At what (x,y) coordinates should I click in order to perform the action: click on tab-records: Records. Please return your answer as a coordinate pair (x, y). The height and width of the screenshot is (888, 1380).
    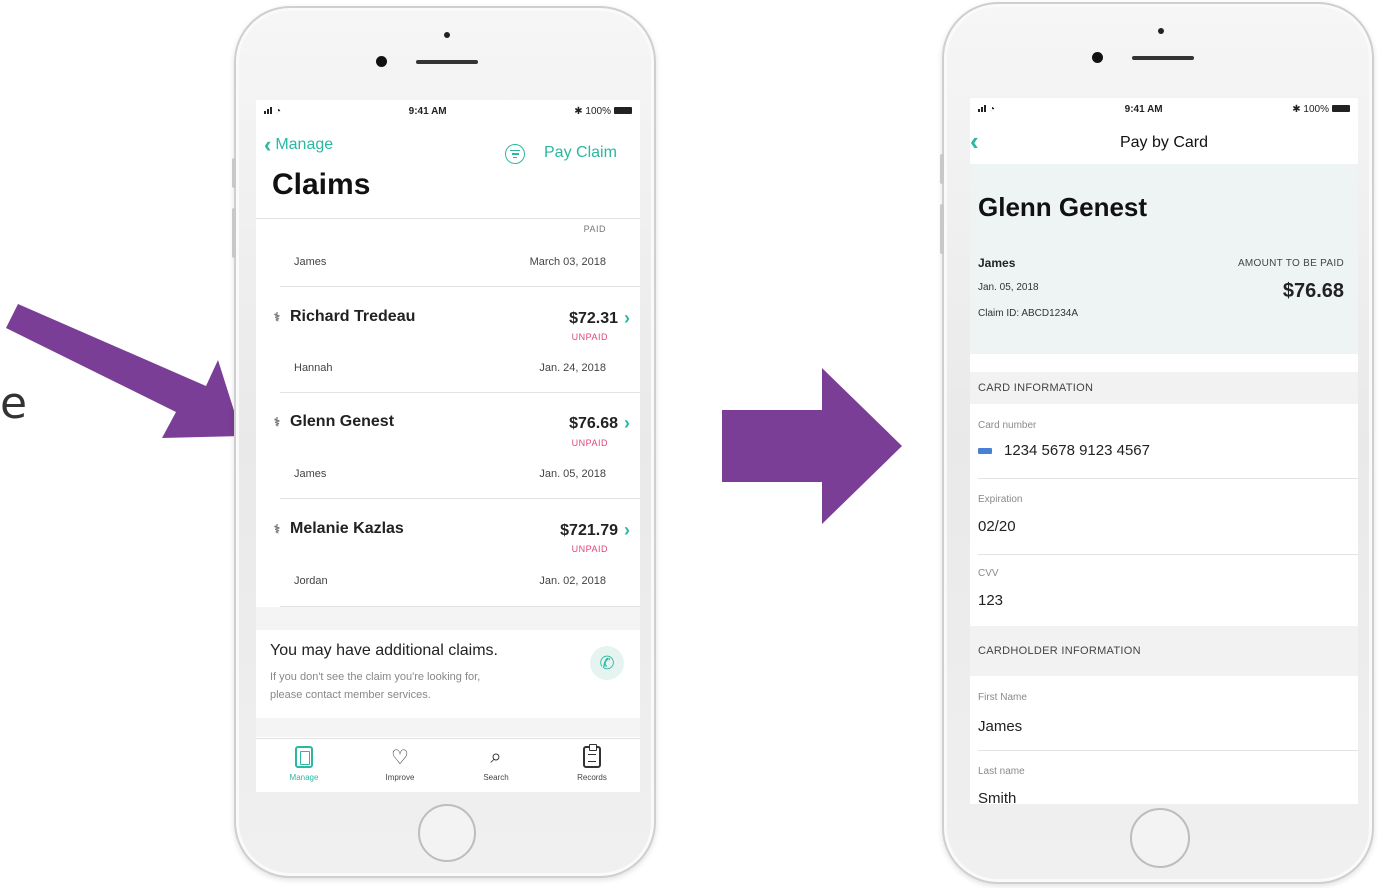
    Looking at the image, I should click on (592, 763).